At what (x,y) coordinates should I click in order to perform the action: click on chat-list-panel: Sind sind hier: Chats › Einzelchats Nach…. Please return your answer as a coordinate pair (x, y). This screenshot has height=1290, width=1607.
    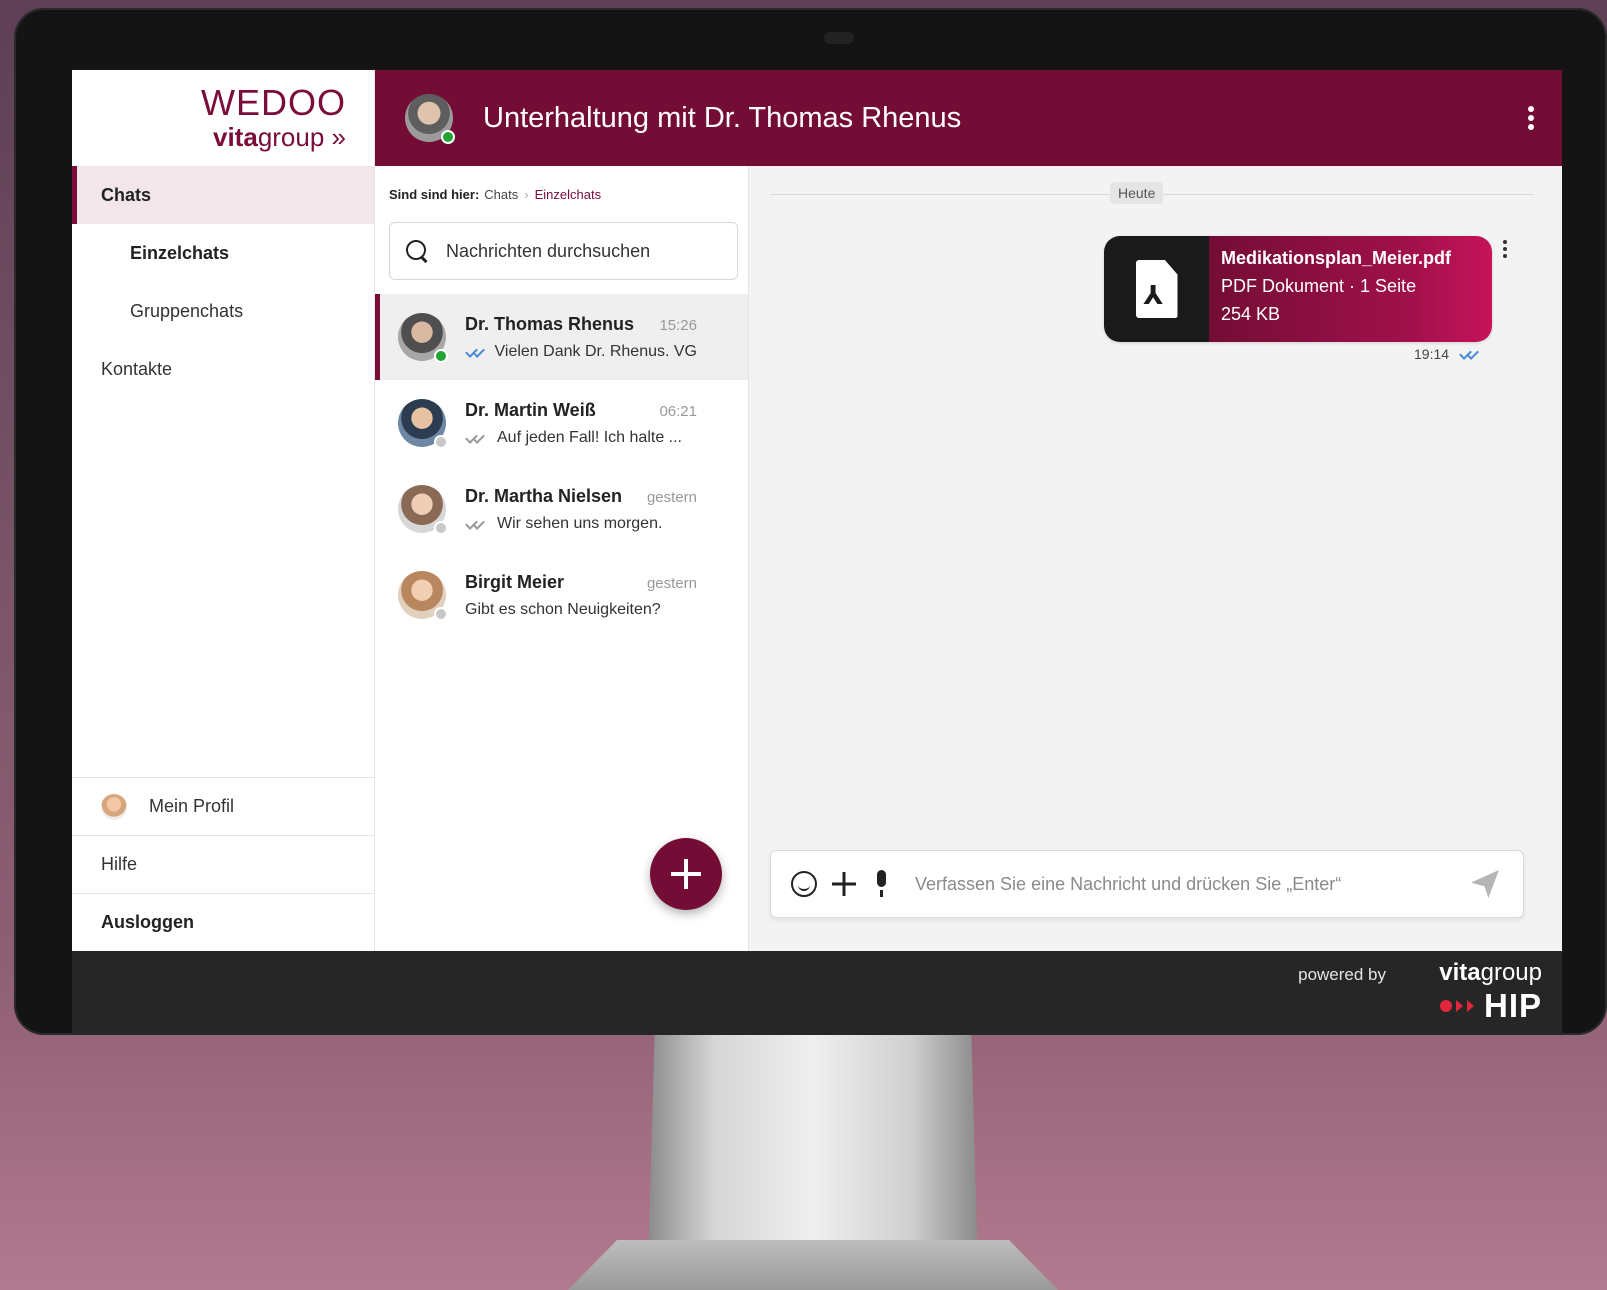
    Looking at the image, I should click on (561, 558).